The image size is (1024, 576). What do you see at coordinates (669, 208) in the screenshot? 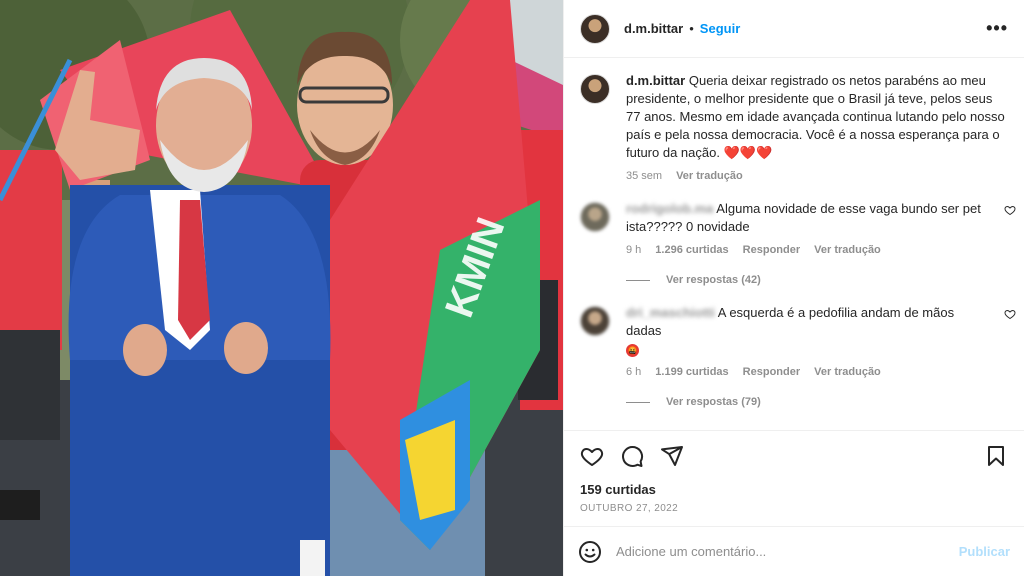
I see `comment-username: rodrigolob.ma` at bounding box center [669, 208].